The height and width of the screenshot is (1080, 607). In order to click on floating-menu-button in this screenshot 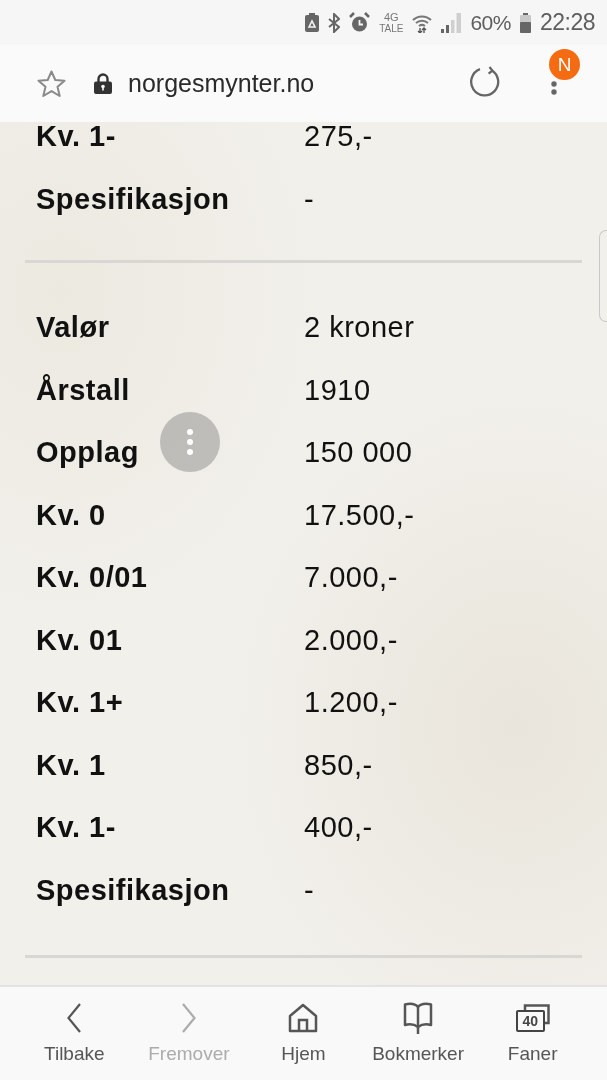, I will do `click(190, 442)`.